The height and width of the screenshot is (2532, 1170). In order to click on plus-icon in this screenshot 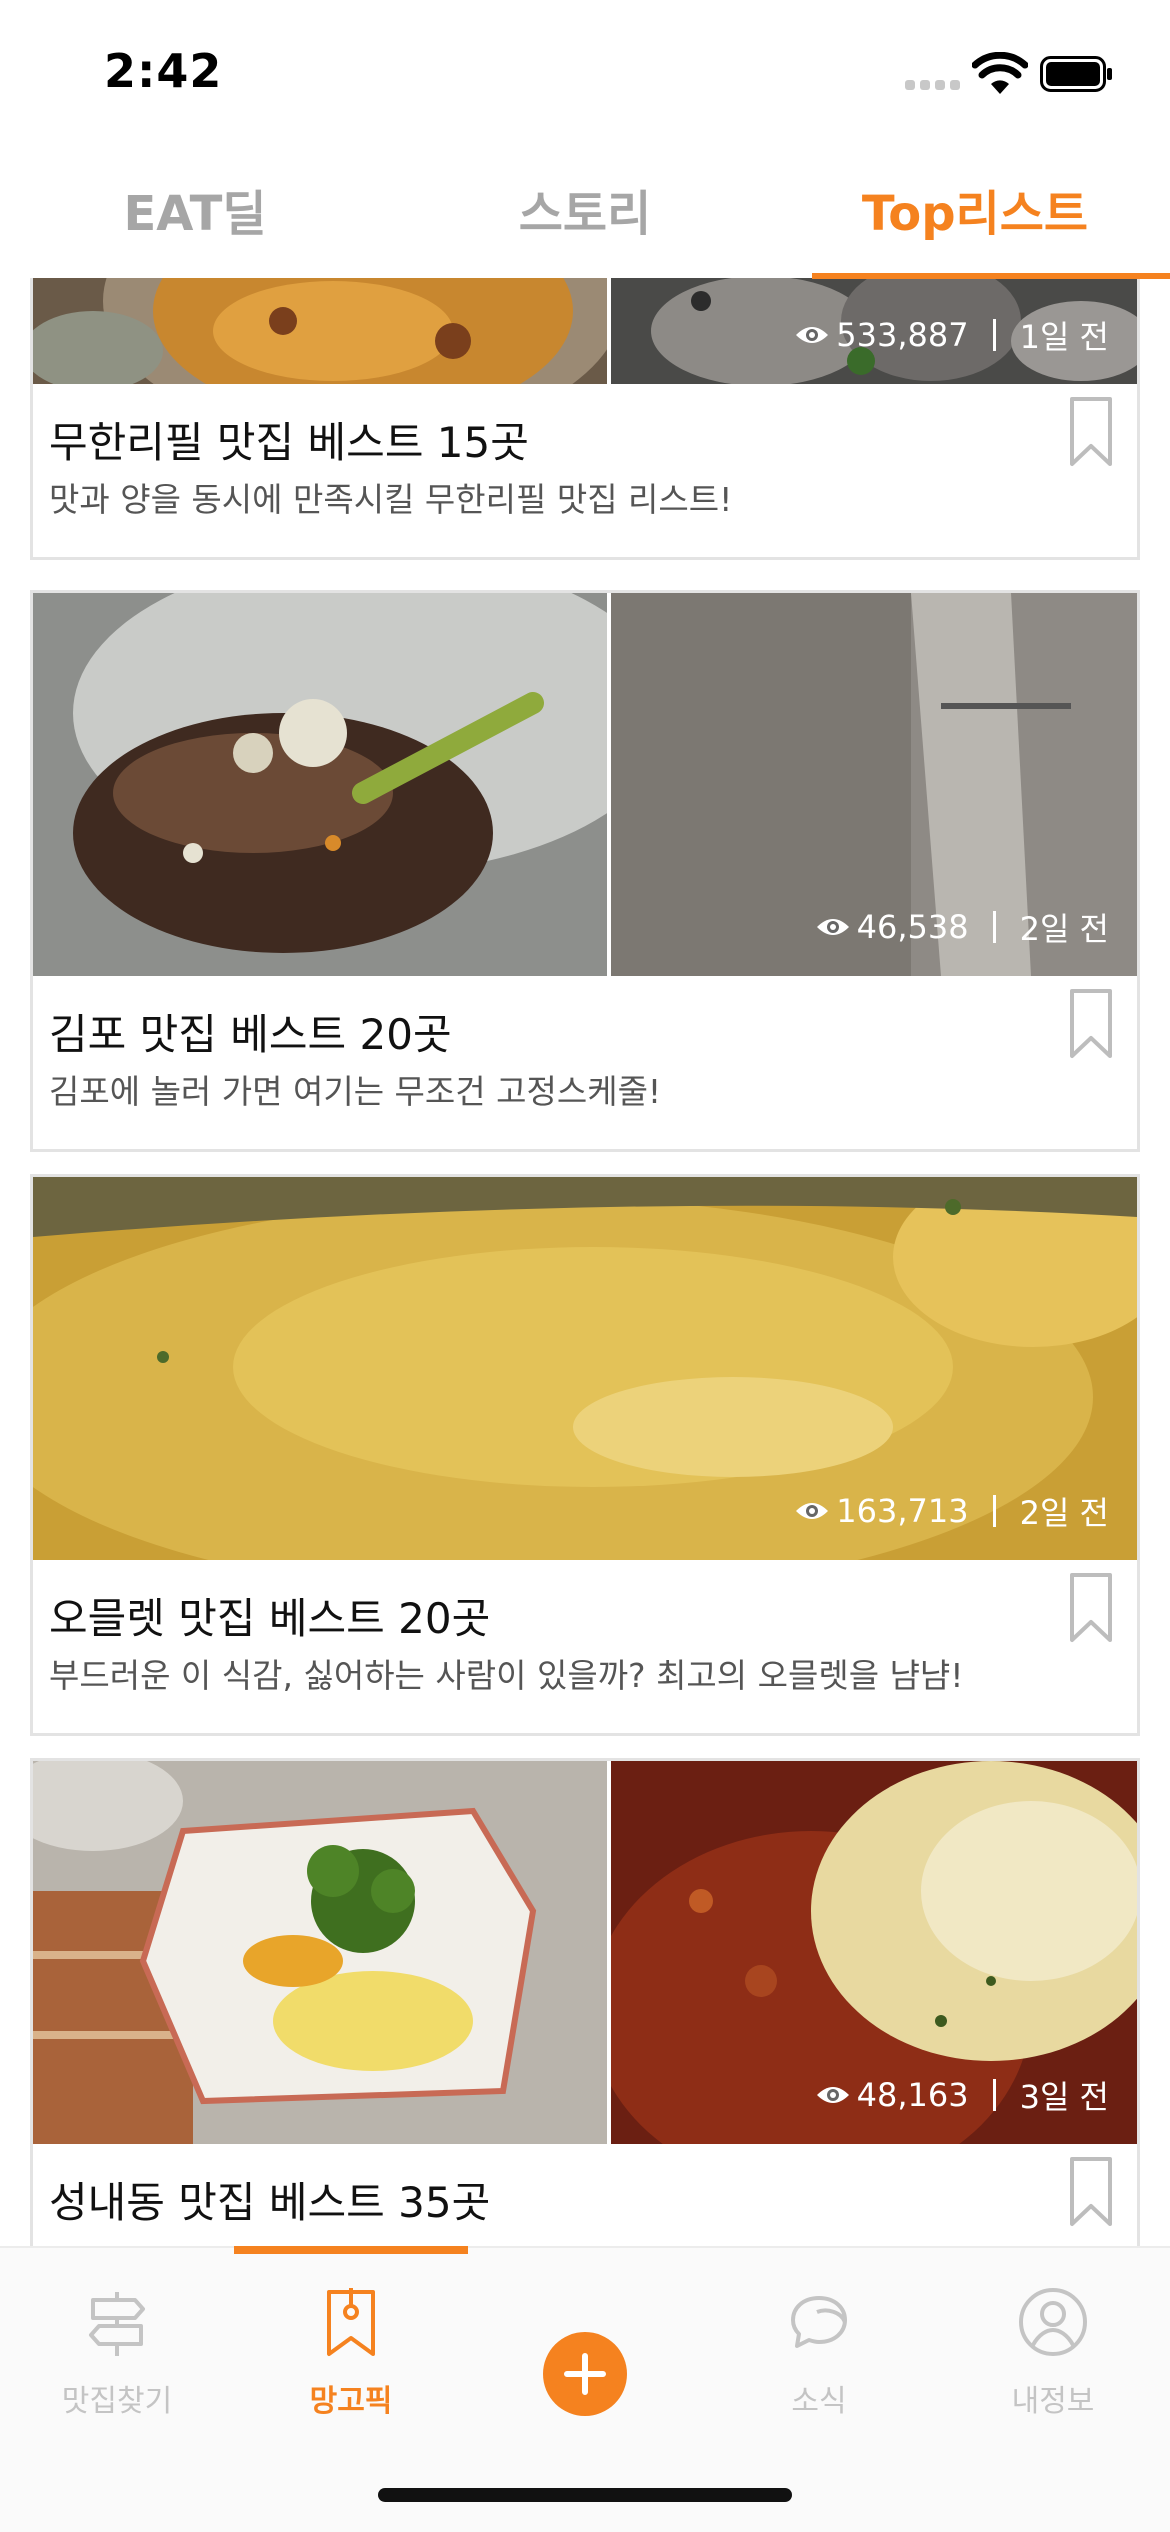, I will do `click(585, 2374)`.